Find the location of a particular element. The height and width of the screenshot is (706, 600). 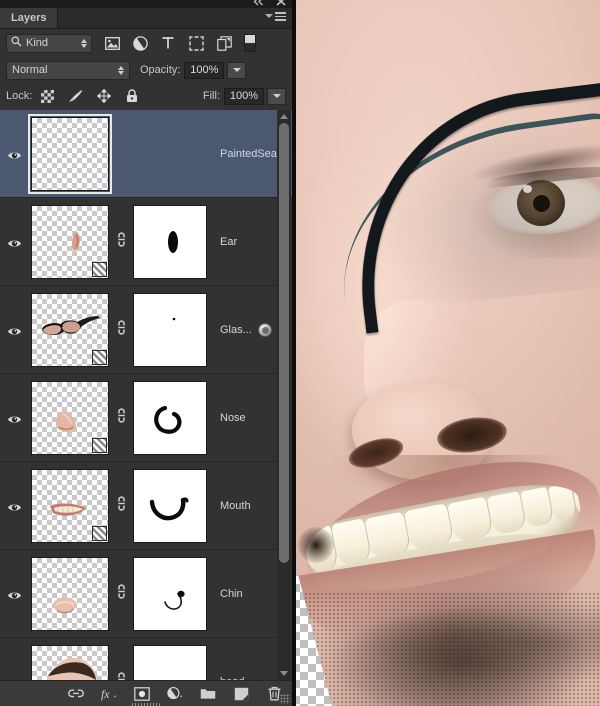

add-layer-style-button: fx is located at coordinates (109, 694).